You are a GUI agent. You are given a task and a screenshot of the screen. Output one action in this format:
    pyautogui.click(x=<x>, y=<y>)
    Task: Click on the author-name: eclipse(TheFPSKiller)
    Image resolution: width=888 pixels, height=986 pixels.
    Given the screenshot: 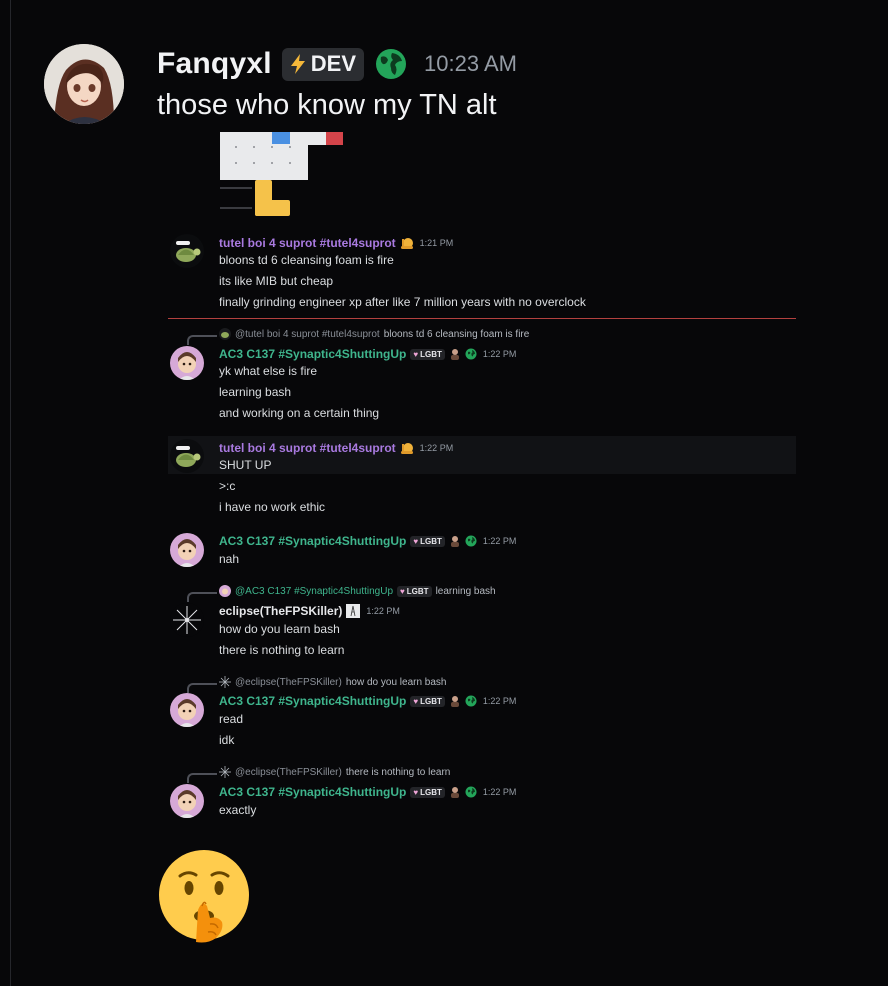 What is the action you would take?
    pyautogui.click(x=280, y=611)
    